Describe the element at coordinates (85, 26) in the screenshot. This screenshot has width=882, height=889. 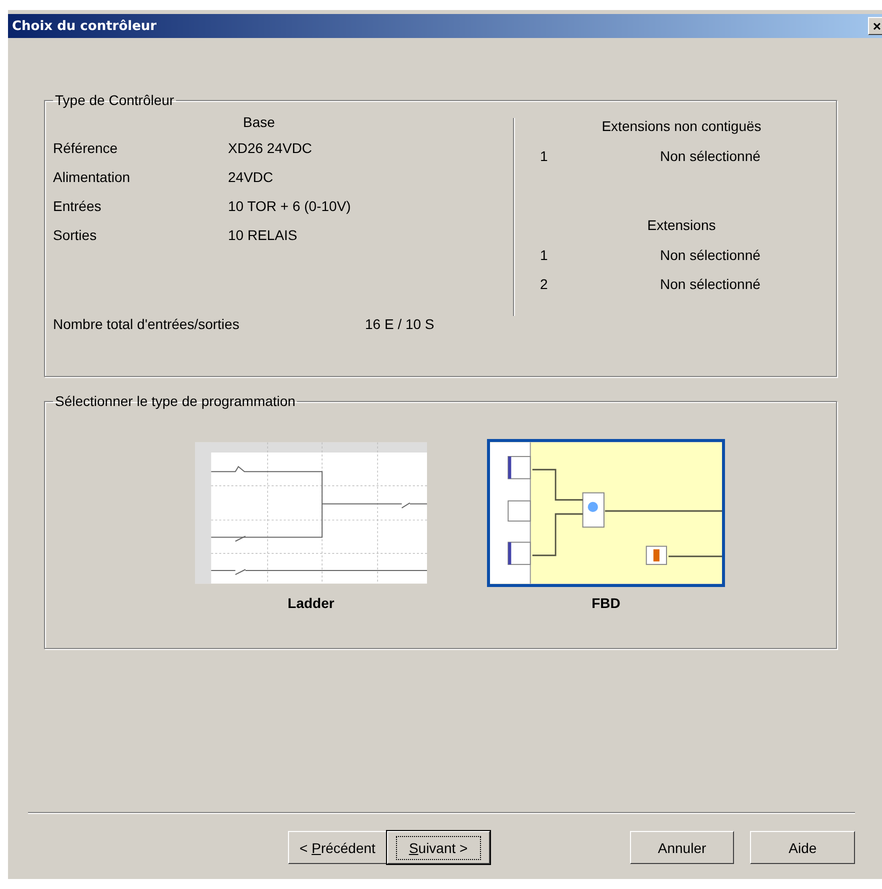
I see `window-title: Choix du contrôleur` at that location.